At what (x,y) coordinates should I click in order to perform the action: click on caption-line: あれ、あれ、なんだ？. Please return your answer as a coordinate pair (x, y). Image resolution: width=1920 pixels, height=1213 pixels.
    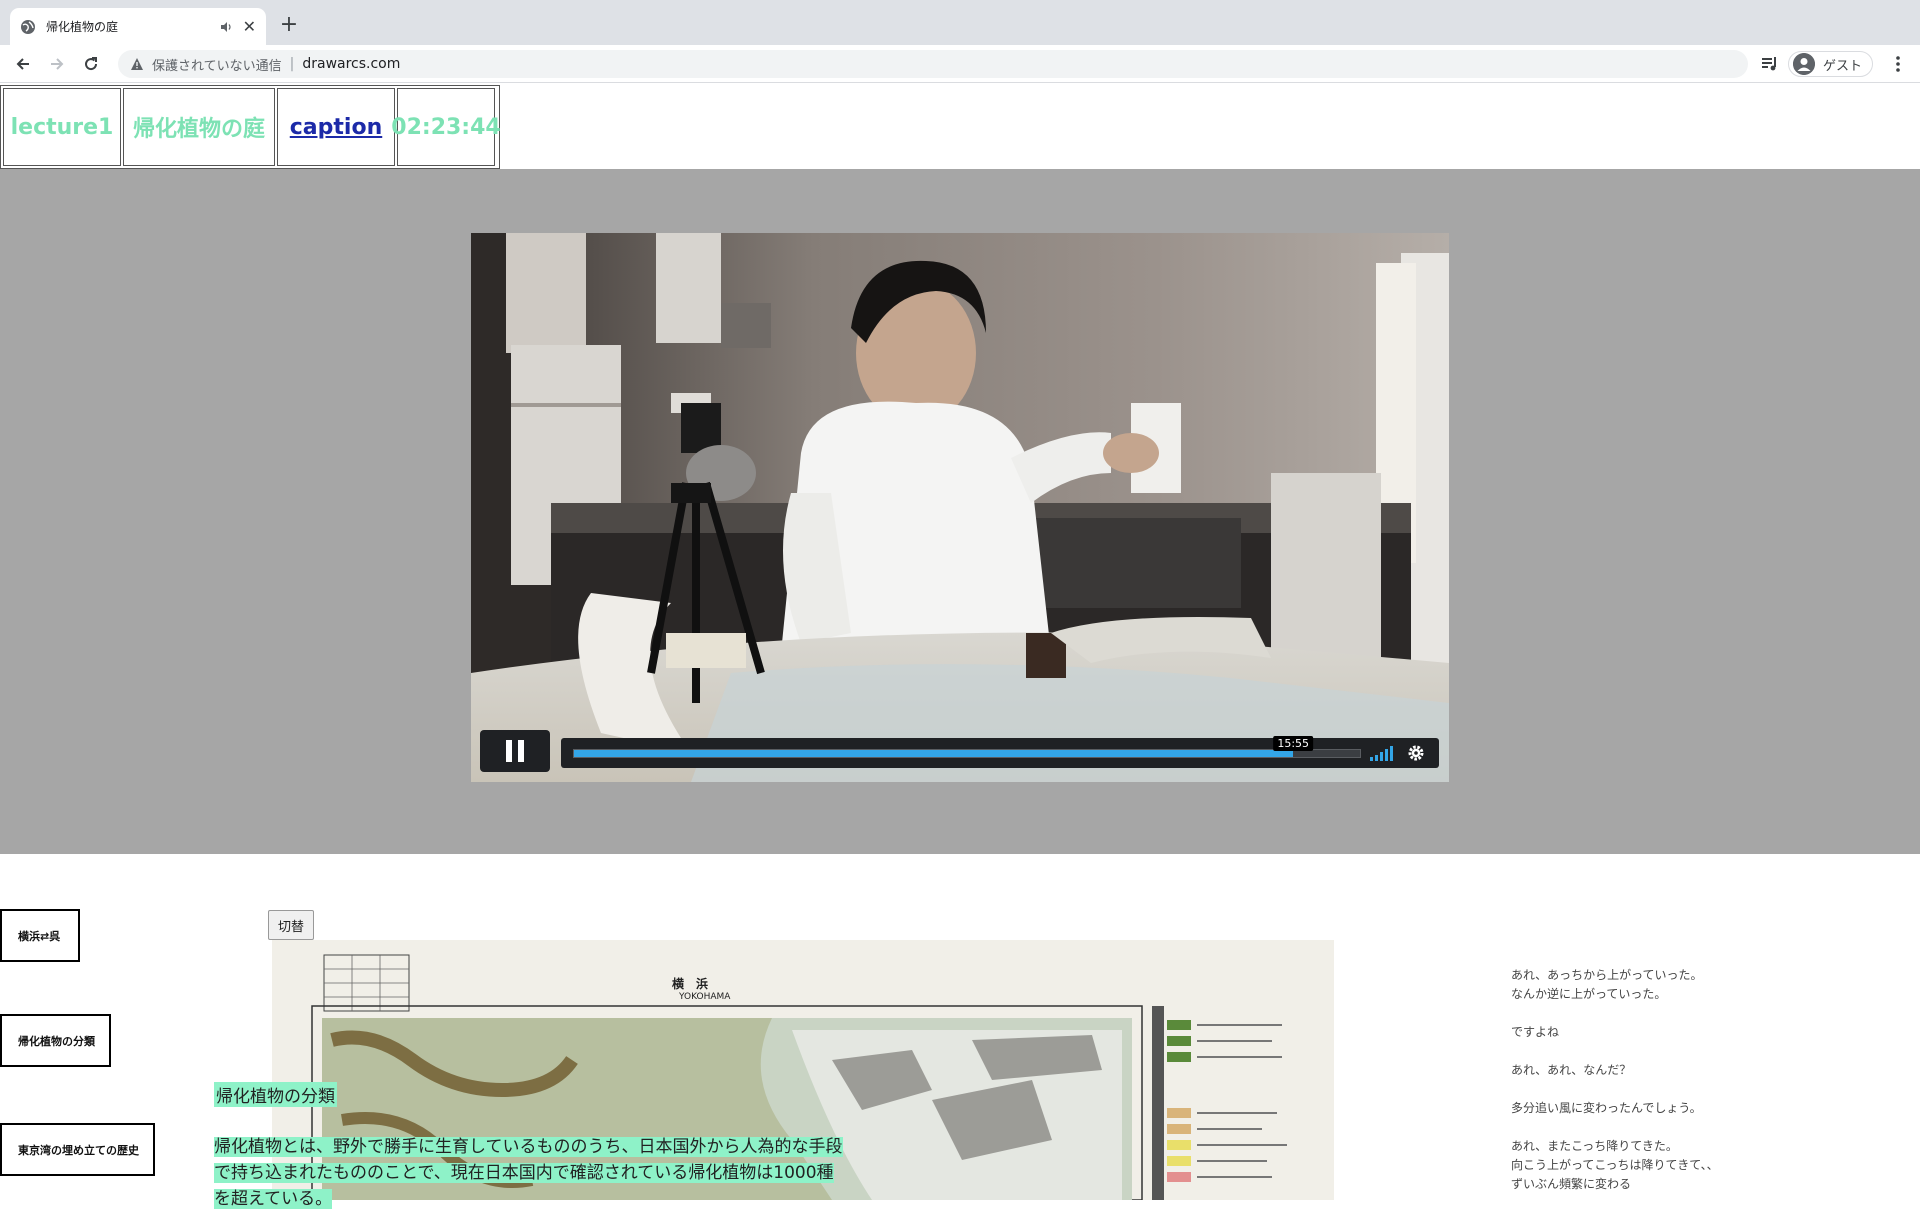
    Looking at the image, I should click on (1571, 1070).